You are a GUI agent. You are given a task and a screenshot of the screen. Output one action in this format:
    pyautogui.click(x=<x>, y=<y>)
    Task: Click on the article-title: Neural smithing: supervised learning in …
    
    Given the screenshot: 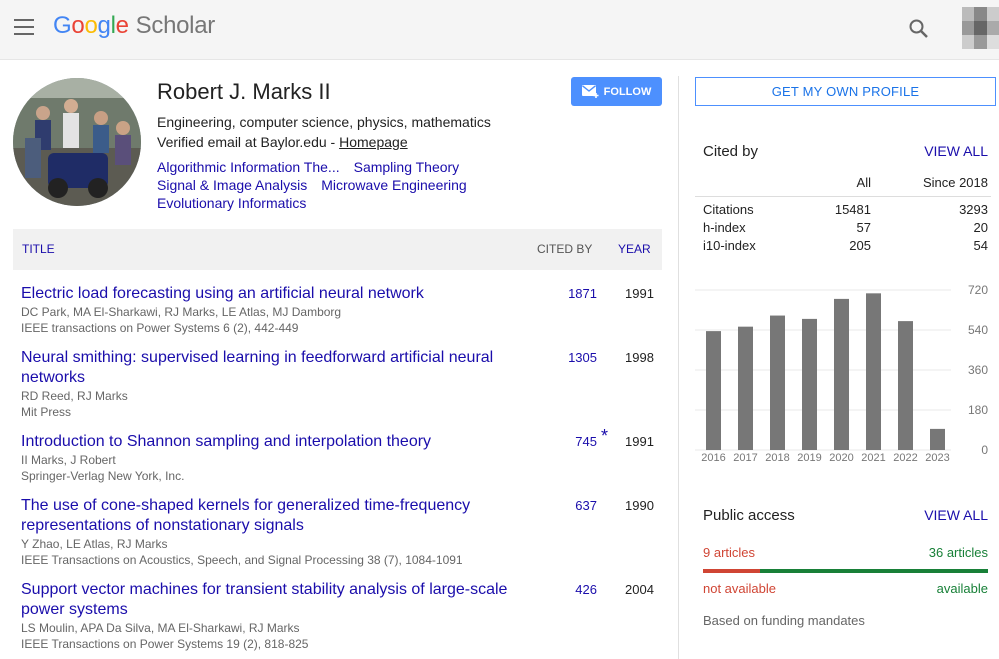 What is the action you would take?
    pyautogui.click(x=266, y=368)
    